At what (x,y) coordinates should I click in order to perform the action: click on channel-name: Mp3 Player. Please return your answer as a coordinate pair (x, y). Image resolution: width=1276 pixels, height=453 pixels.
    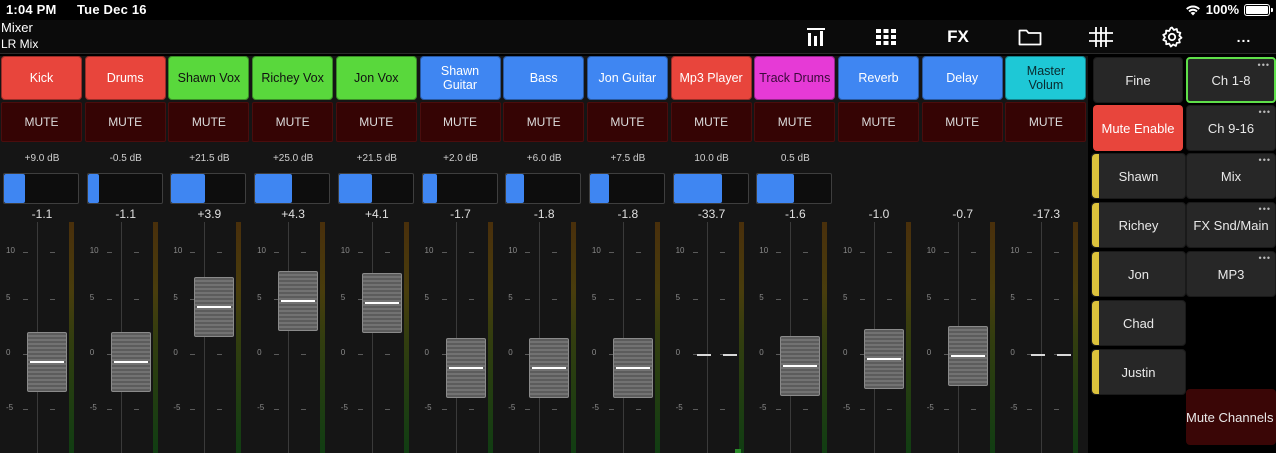
    Looking at the image, I should click on (711, 78).